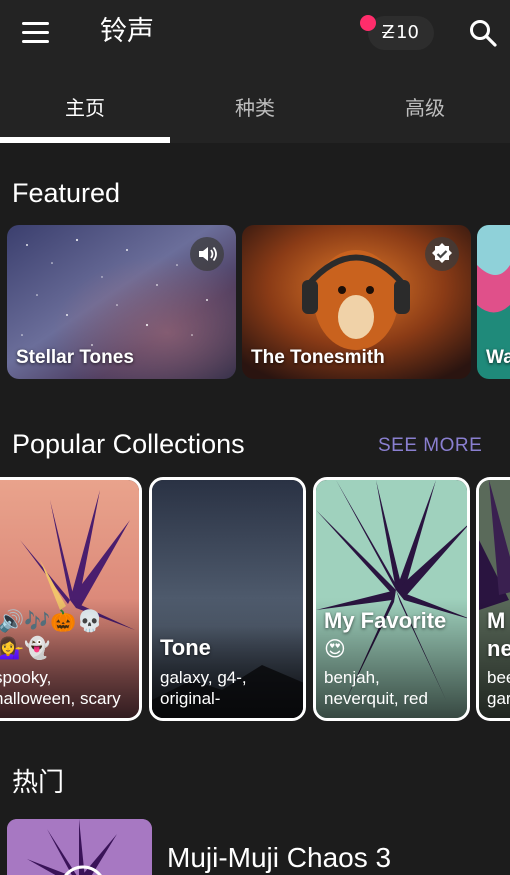  Describe the element at coordinates (128, 444) in the screenshot. I see `popular-collections-title: Popular Collections` at that location.